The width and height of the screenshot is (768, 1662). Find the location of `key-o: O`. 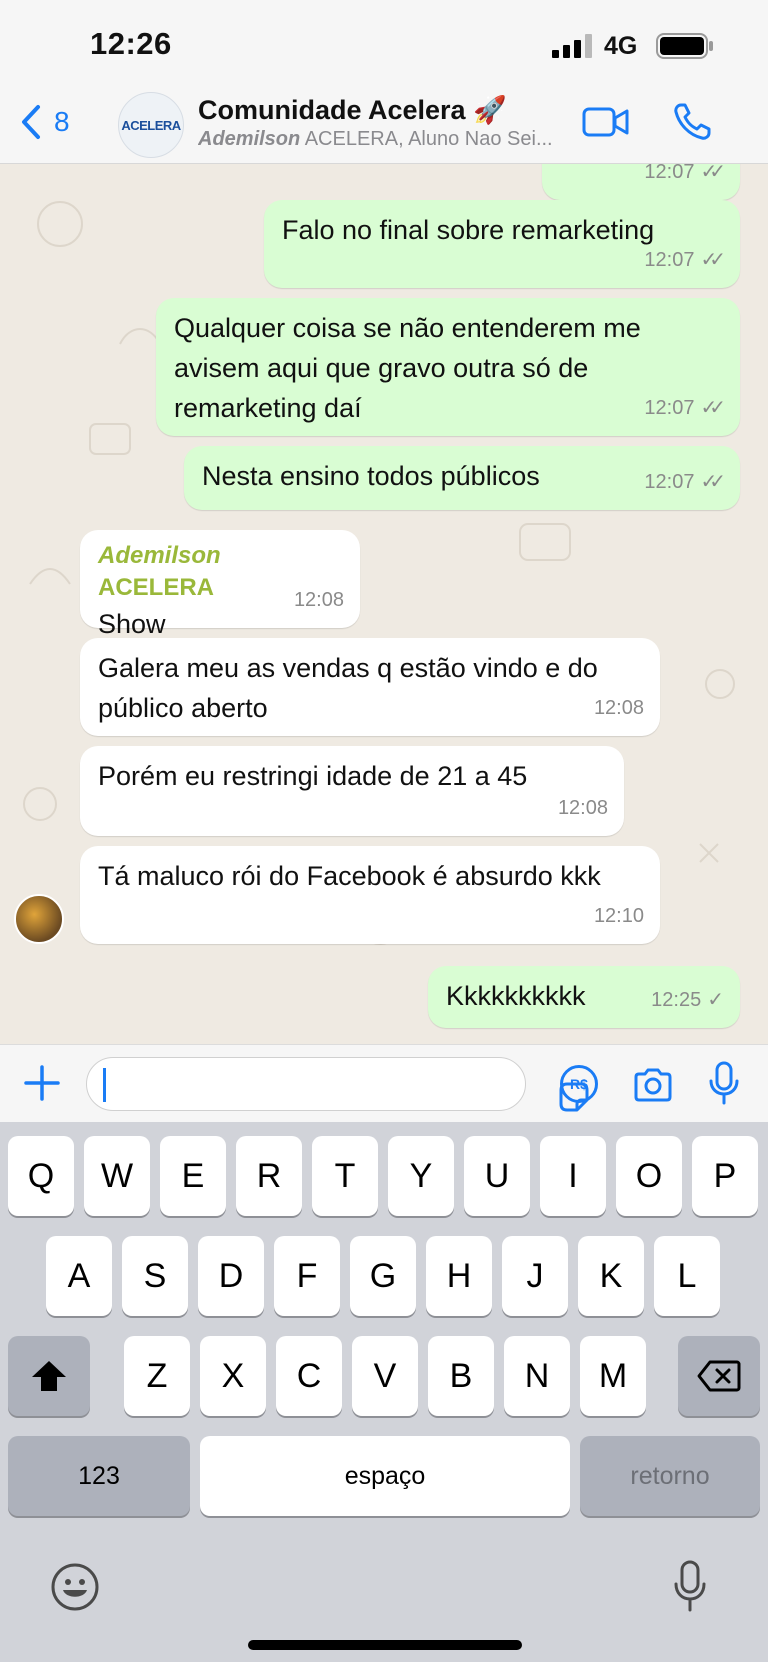

key-o: O is located at coordinates (649, 1176).